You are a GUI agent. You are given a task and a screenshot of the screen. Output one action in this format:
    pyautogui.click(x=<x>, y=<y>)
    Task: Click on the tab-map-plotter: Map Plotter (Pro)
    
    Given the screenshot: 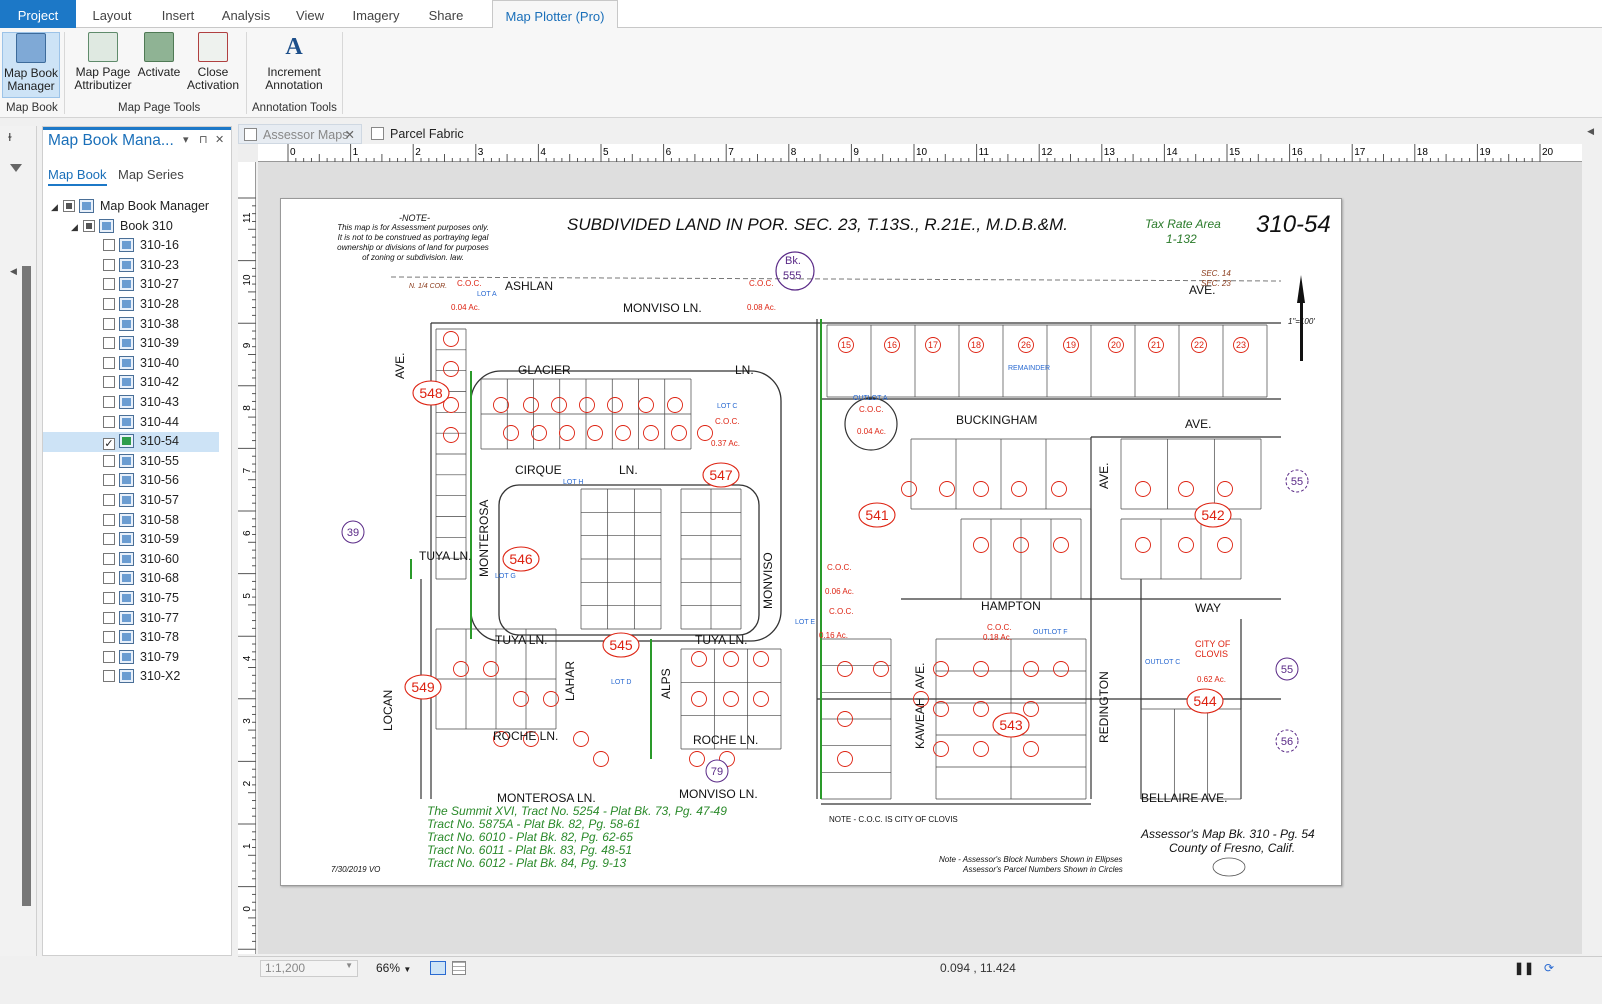 What is the action you would take?
    pyautogui.click(x=555, y=14)
    